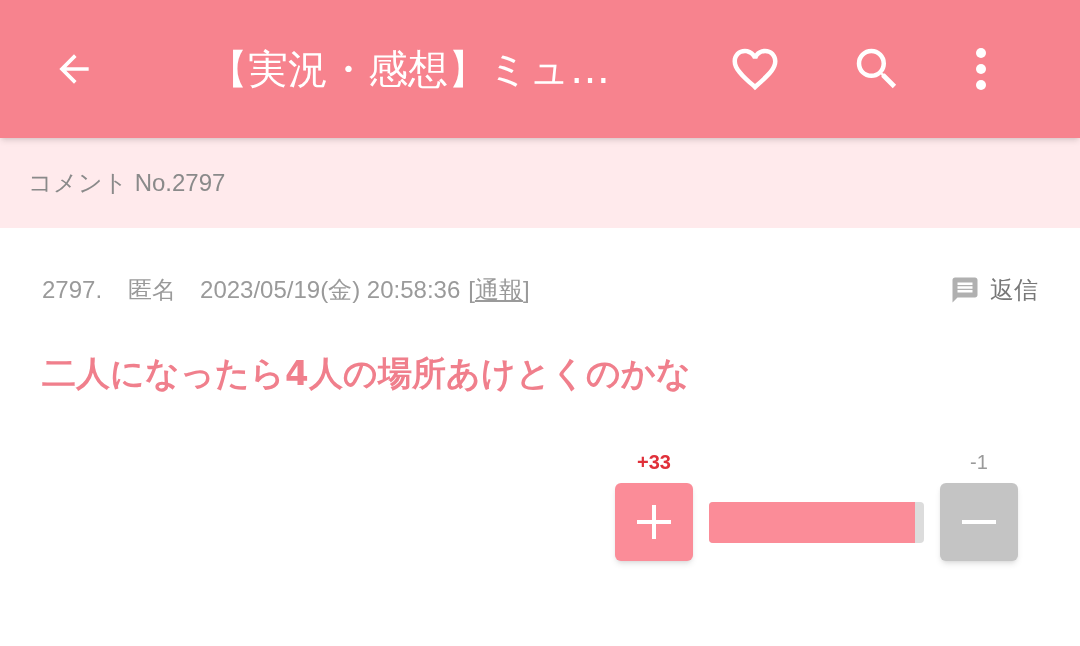 This screenshot has width=1080, height=646. I want to click on comment-text: 二人になったら4人の場所あけとくのかな, so click(367, 373).